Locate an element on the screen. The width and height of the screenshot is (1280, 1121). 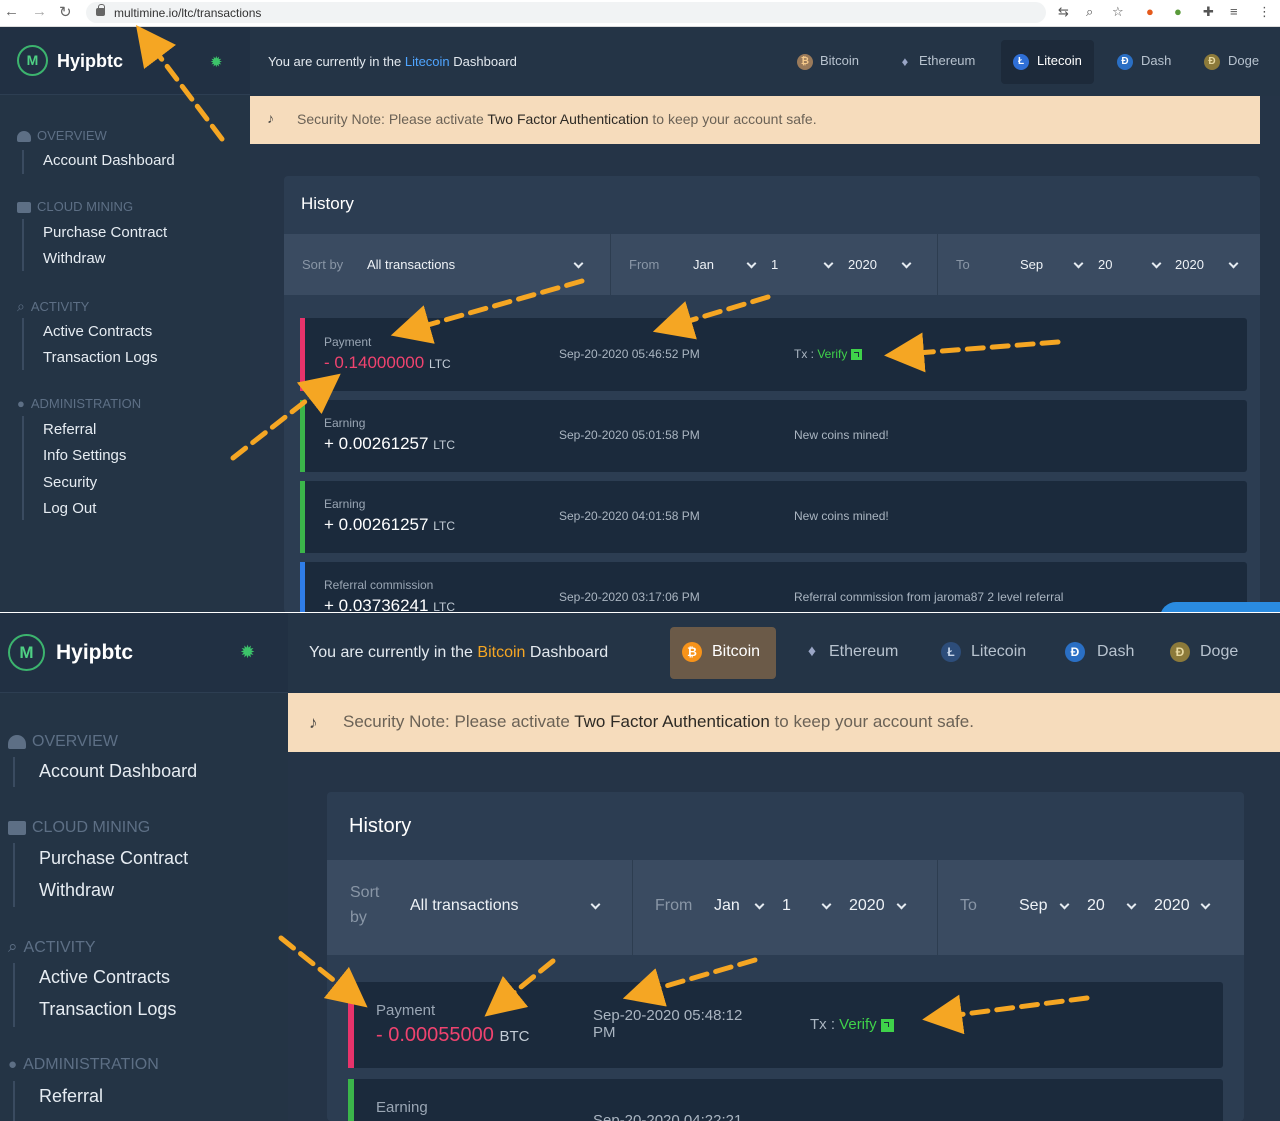
translate-icon: ⇆ is located at coordinates (1063, 12).